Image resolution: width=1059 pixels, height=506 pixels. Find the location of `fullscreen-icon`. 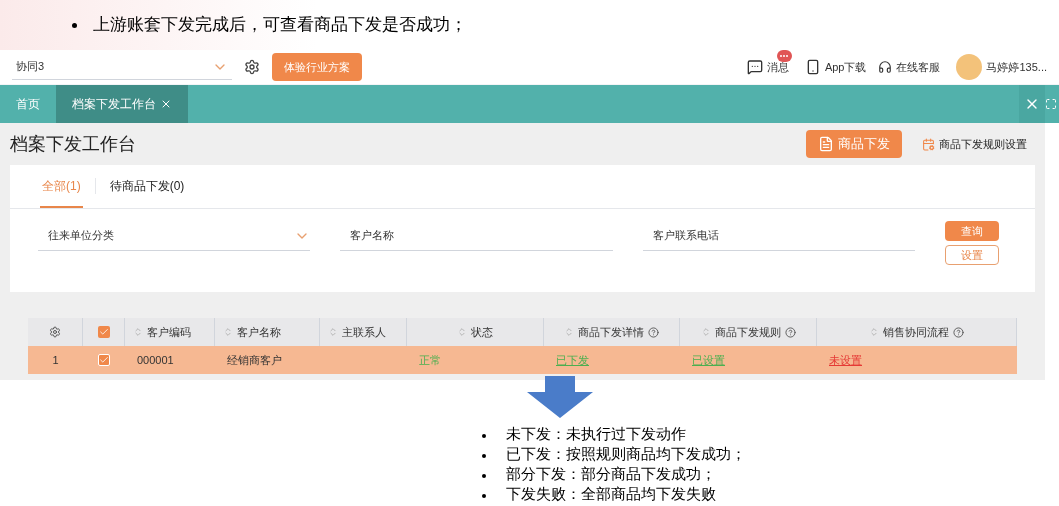

fullscreen-icon is located at coordinates (1051, 104).